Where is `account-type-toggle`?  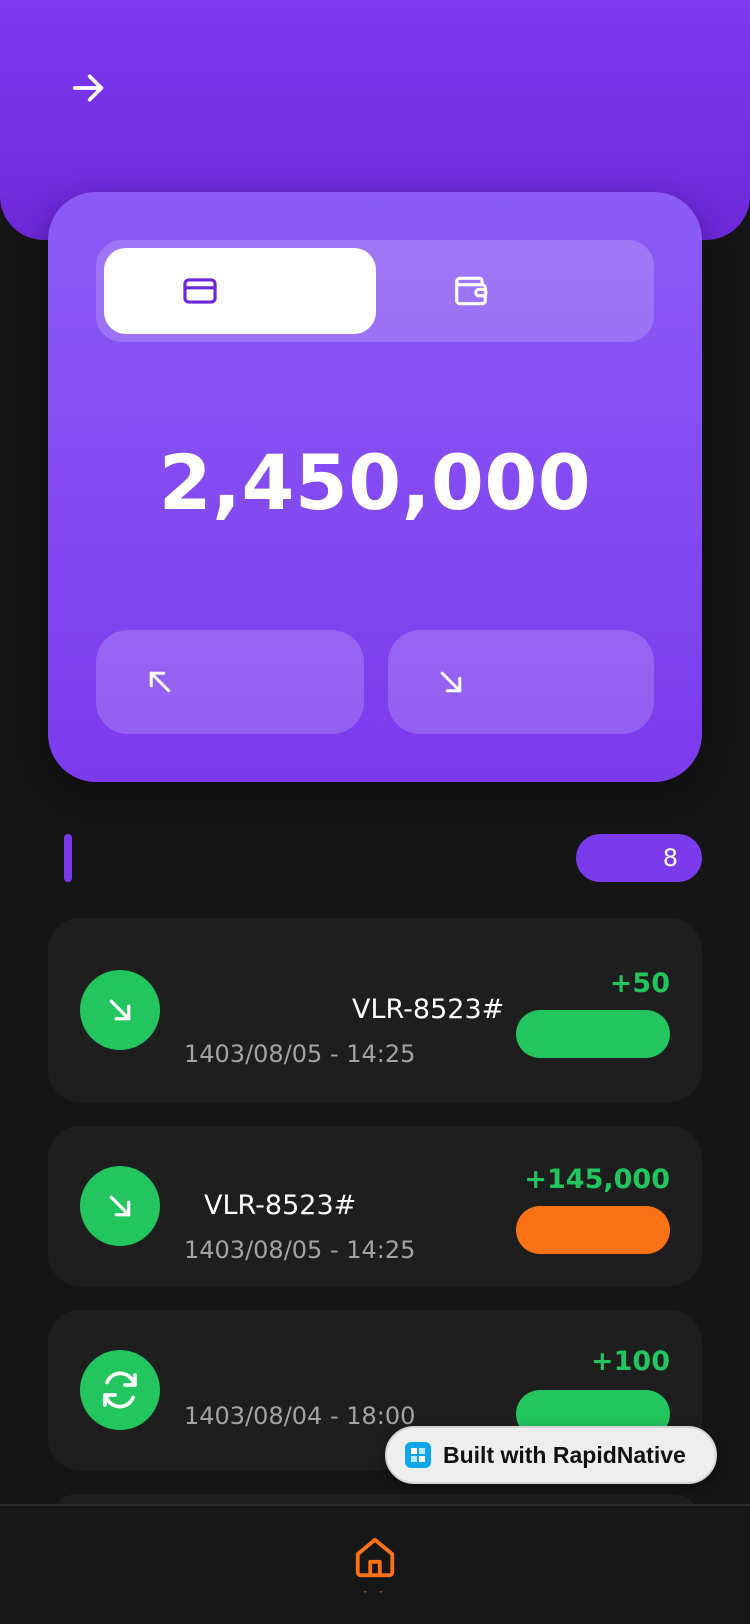 account-type-toggle is located at coordinates (375, 291).